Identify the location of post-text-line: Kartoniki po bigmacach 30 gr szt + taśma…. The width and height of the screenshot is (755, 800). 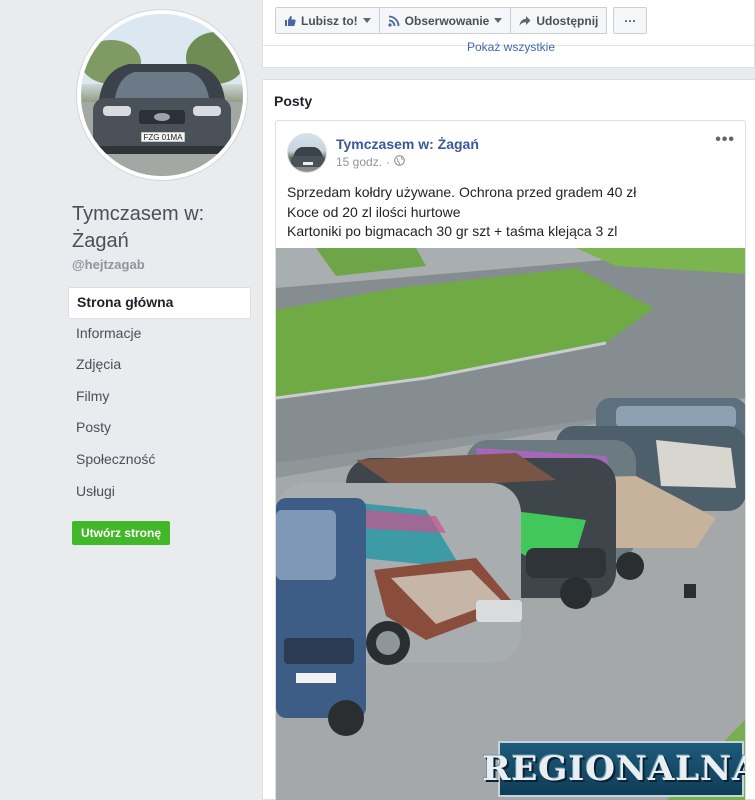
(452, 231).